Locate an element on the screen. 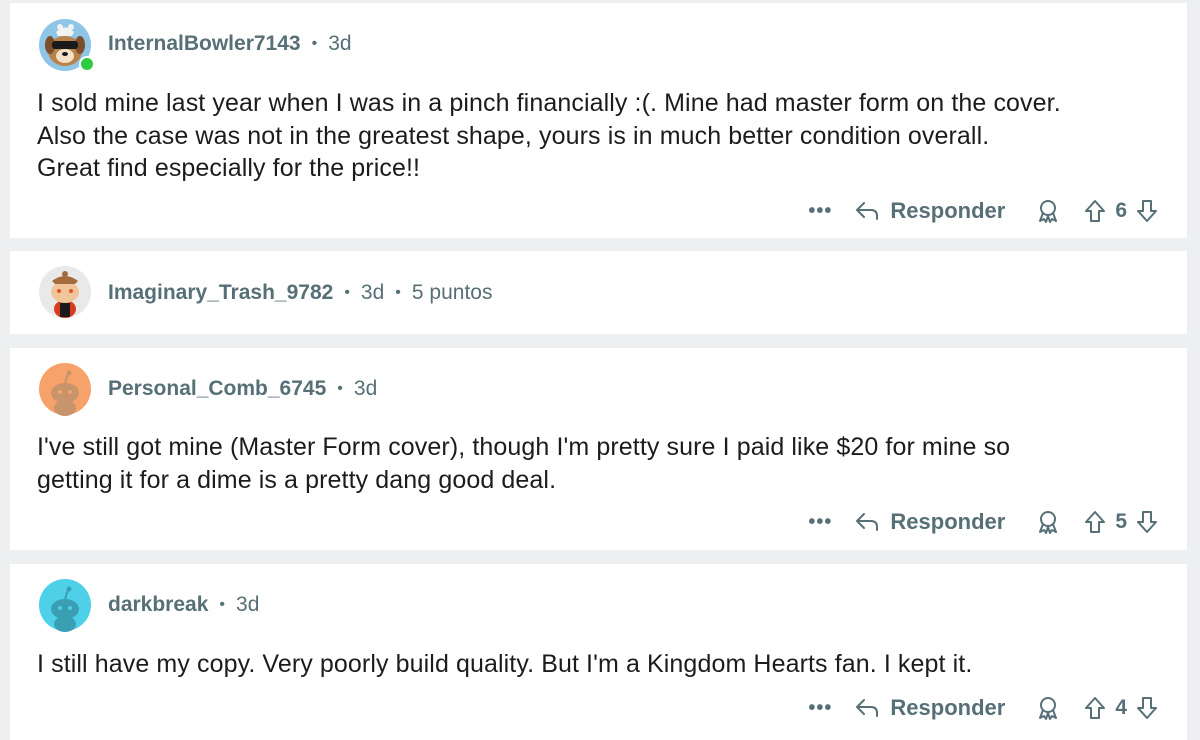  comment-actions: ••• Responder 4 is located at coordinates (981, 708).